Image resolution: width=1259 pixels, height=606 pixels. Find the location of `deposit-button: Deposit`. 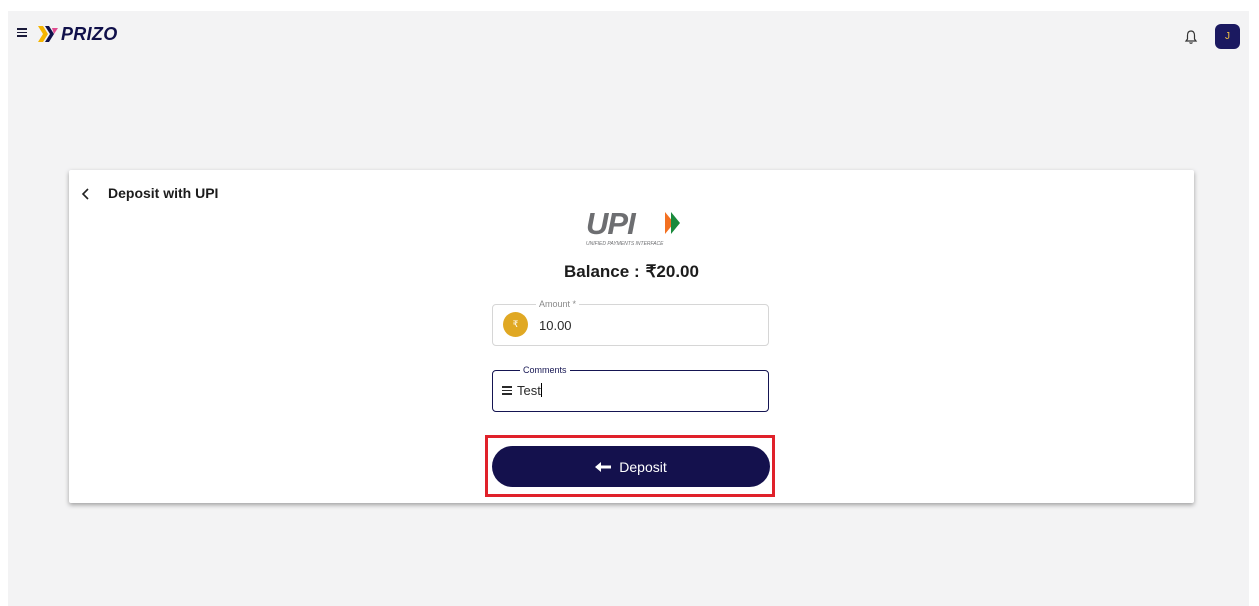

deposit-button: Deposit is located at coordinates (631, 466).